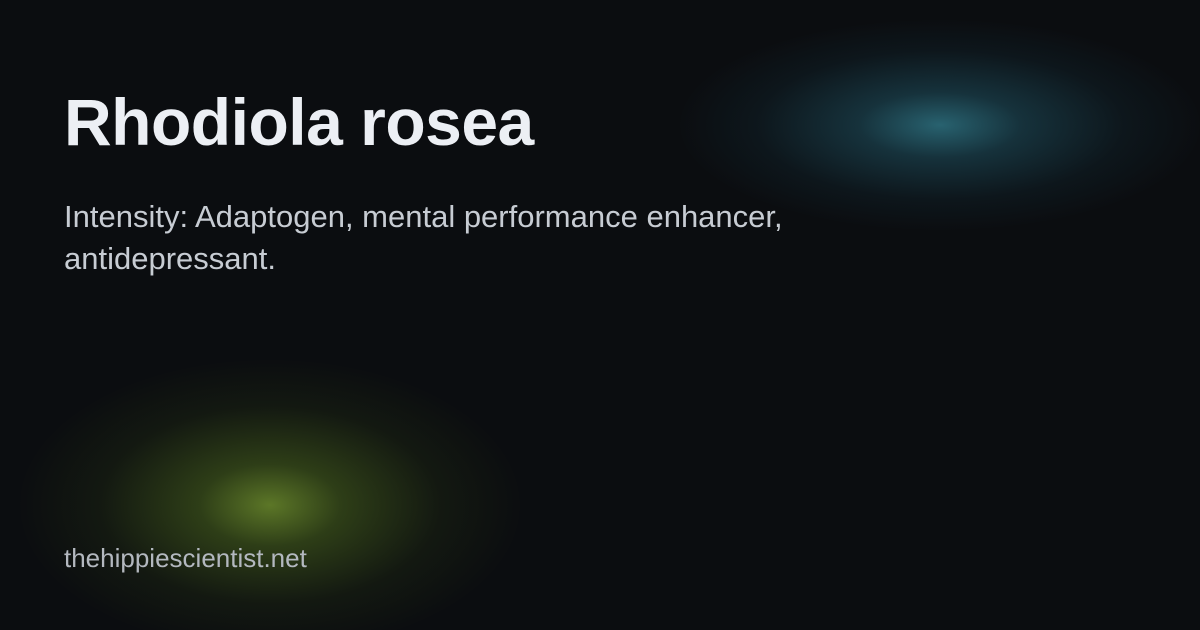  I want to click on site-domain: thehippiescientist.net, so click(185, 558).